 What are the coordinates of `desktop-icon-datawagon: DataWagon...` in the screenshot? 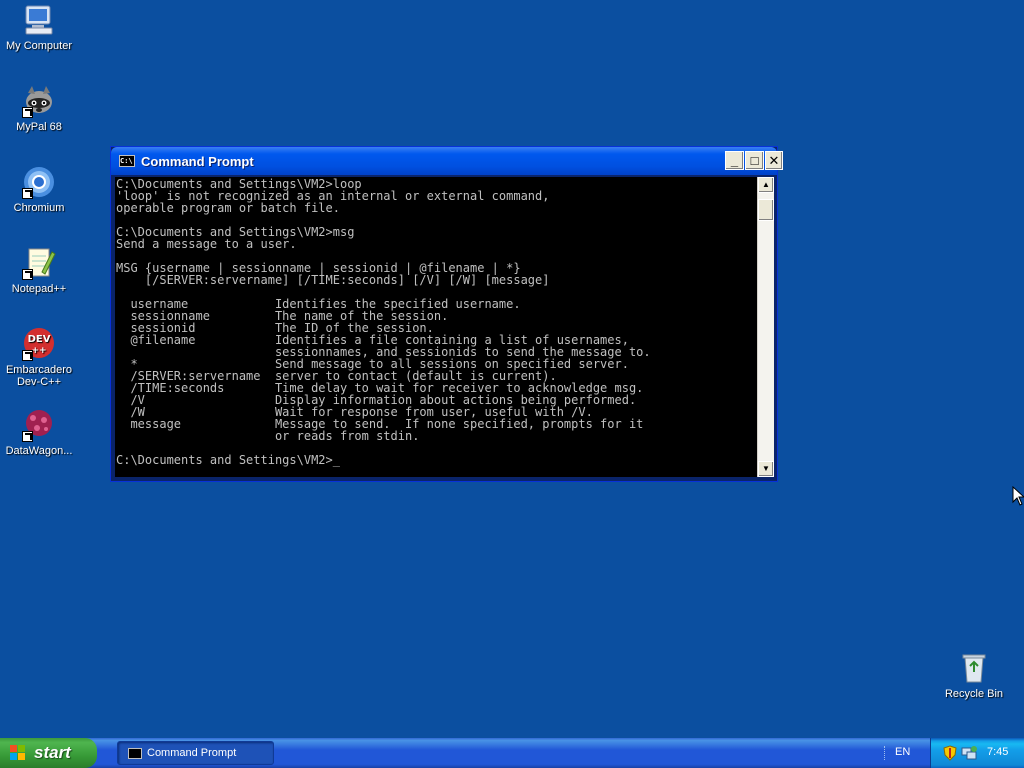 It's located at (39, 432).